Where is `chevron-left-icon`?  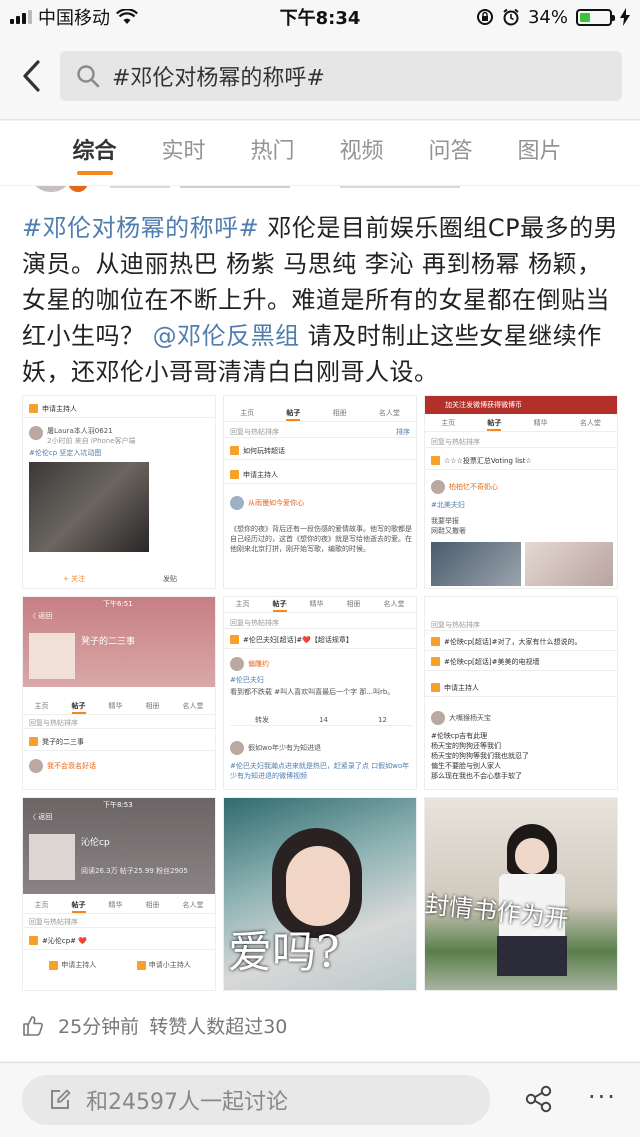 chevron-left-icon is located at coordinates (32, 76).